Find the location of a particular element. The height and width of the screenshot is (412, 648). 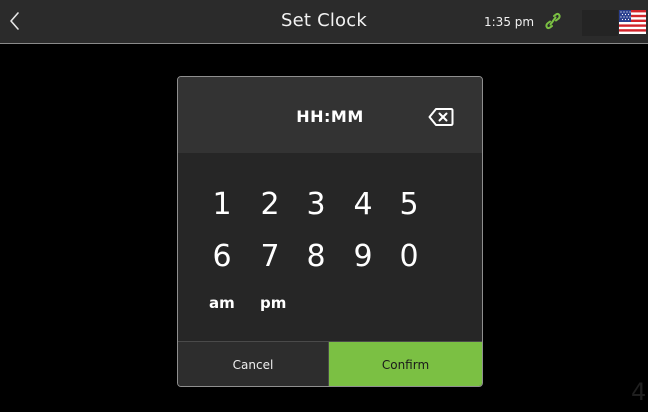

key-9: 9 is located at coordinates (363, 257).